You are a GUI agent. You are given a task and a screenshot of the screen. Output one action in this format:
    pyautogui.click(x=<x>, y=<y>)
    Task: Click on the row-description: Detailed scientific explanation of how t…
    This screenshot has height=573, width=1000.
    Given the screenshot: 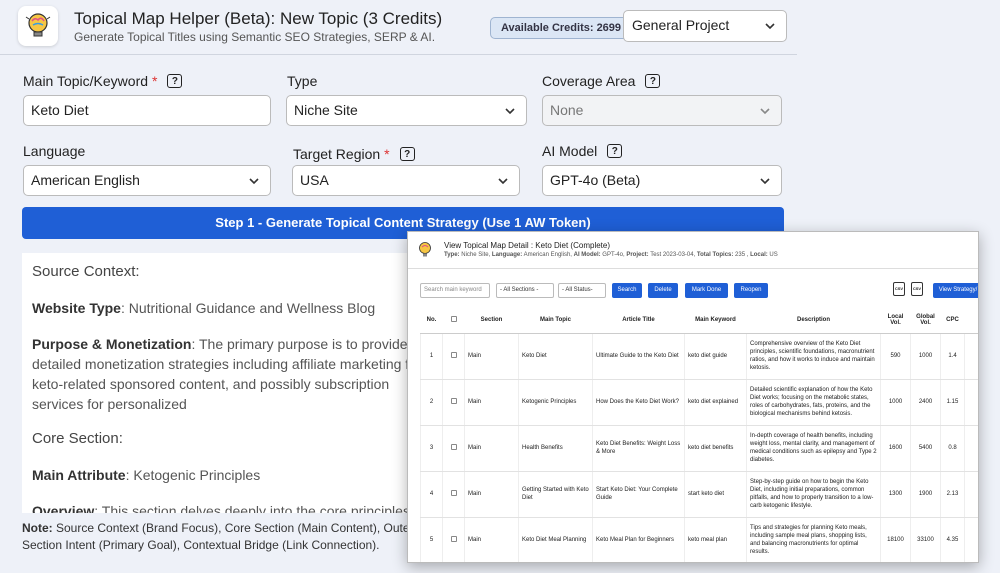 What is the action you would take?
    pyautogui.click(x=813, y=402)
    